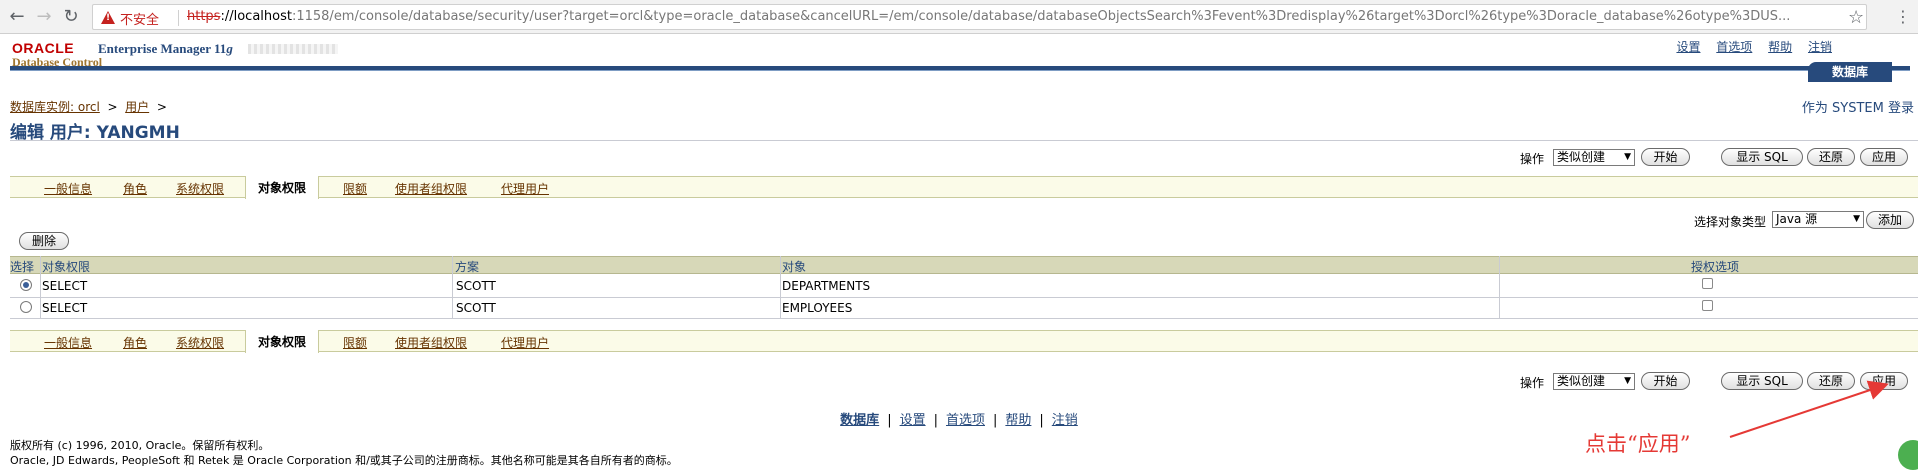  Describe the element at coordinates (960, 68) in the screenshot. I see `header-rule` at that location.